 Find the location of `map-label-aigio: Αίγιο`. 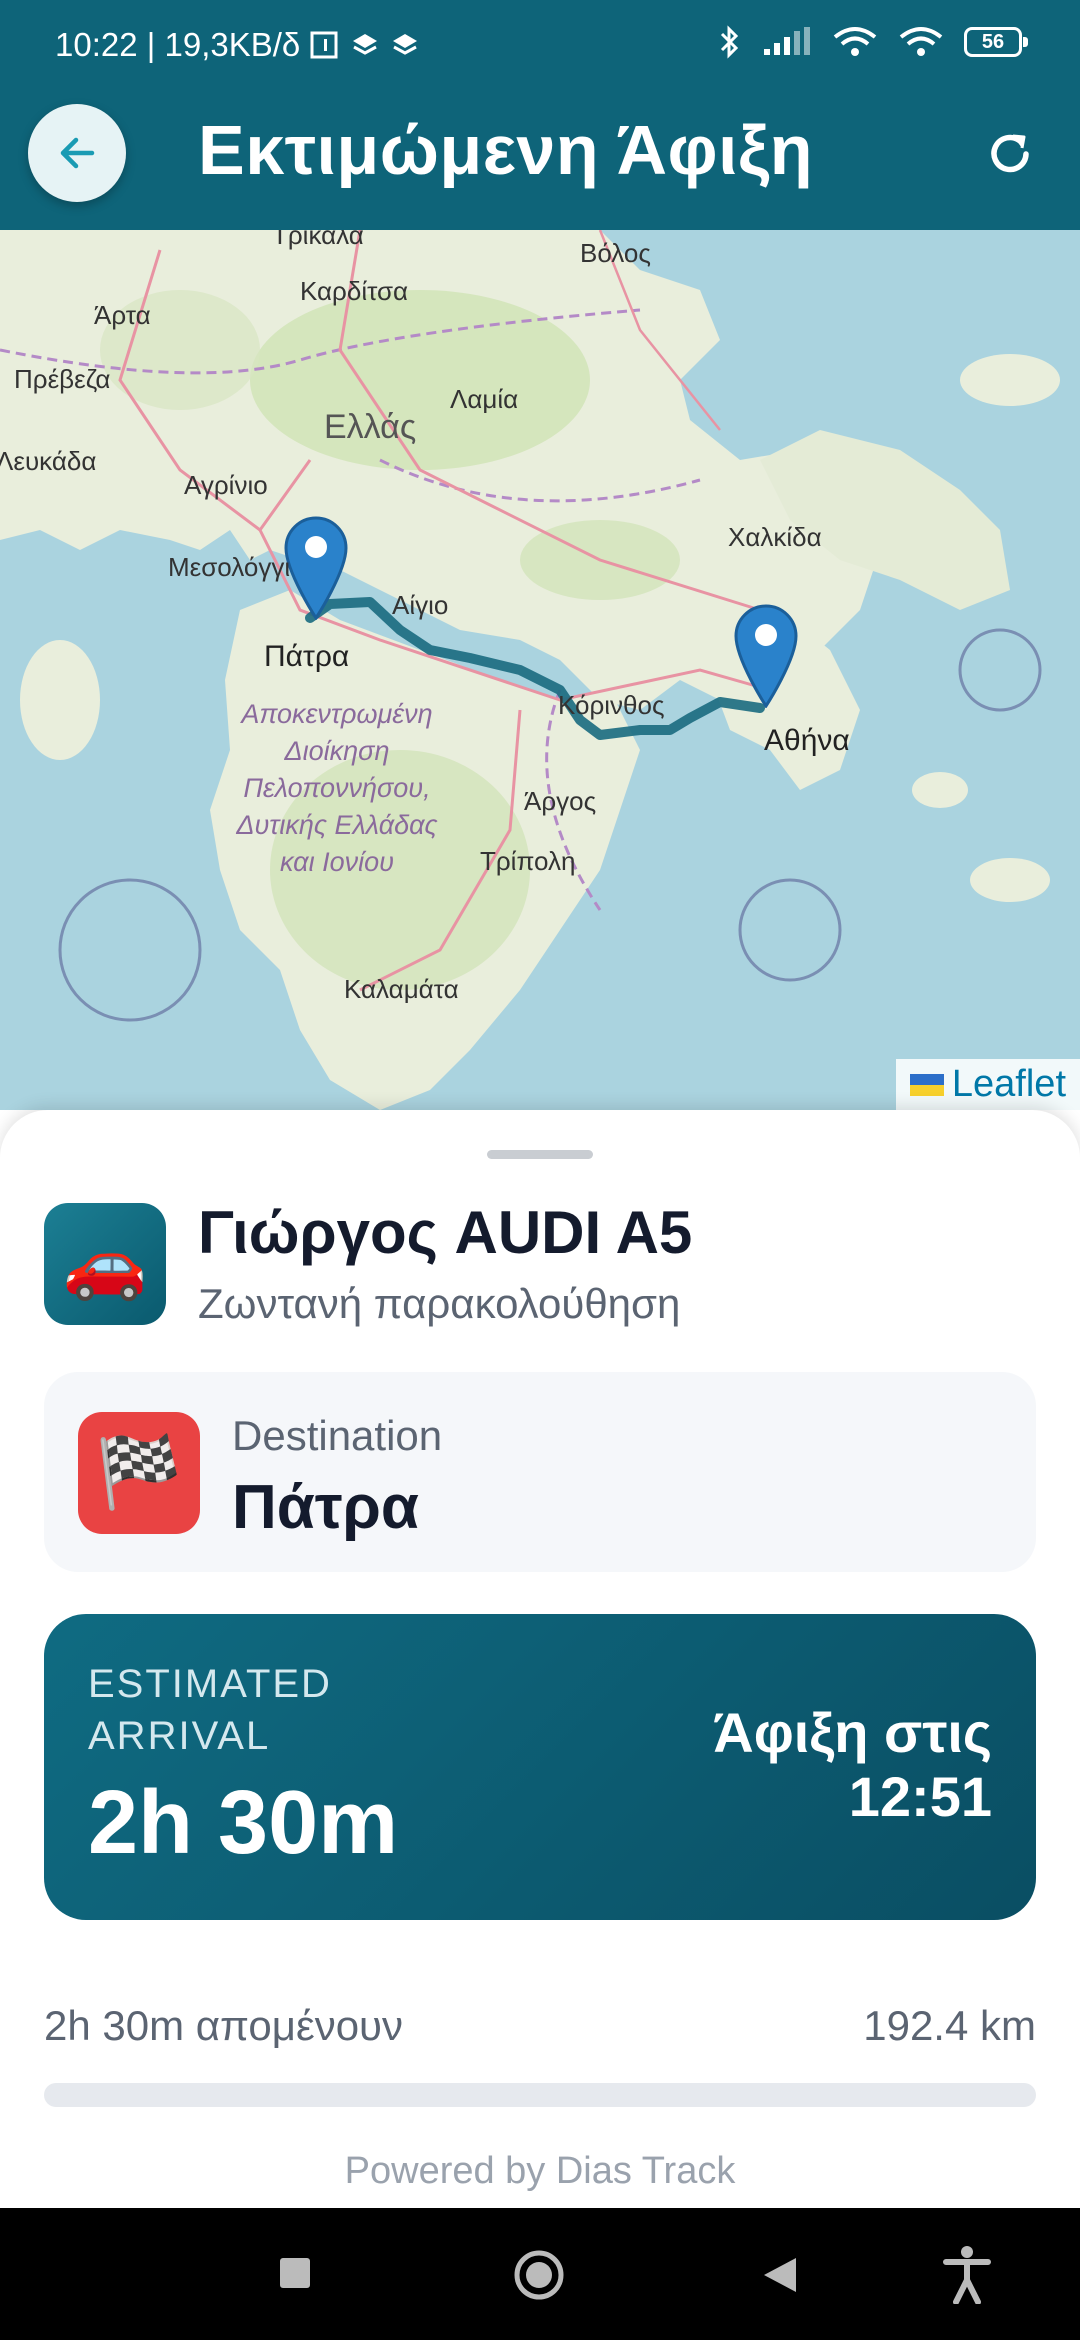

map-label-aigio: Αίγιο is located at coordinates (420, 605).